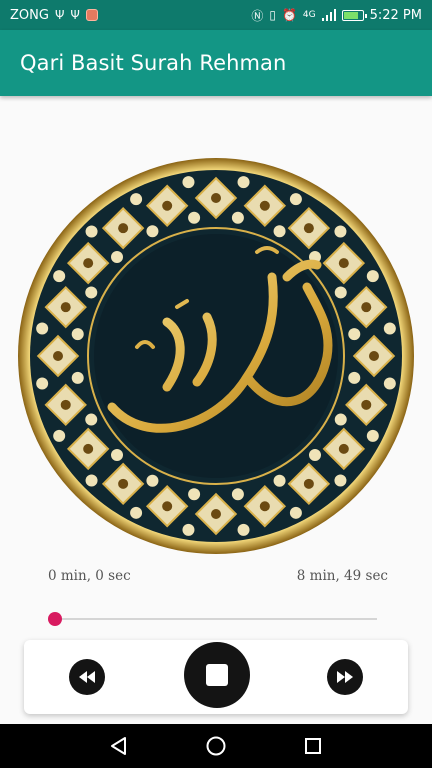 The width and height of the screenshot is (432, 768). I want to click on battery-icon, so click(354, 15).